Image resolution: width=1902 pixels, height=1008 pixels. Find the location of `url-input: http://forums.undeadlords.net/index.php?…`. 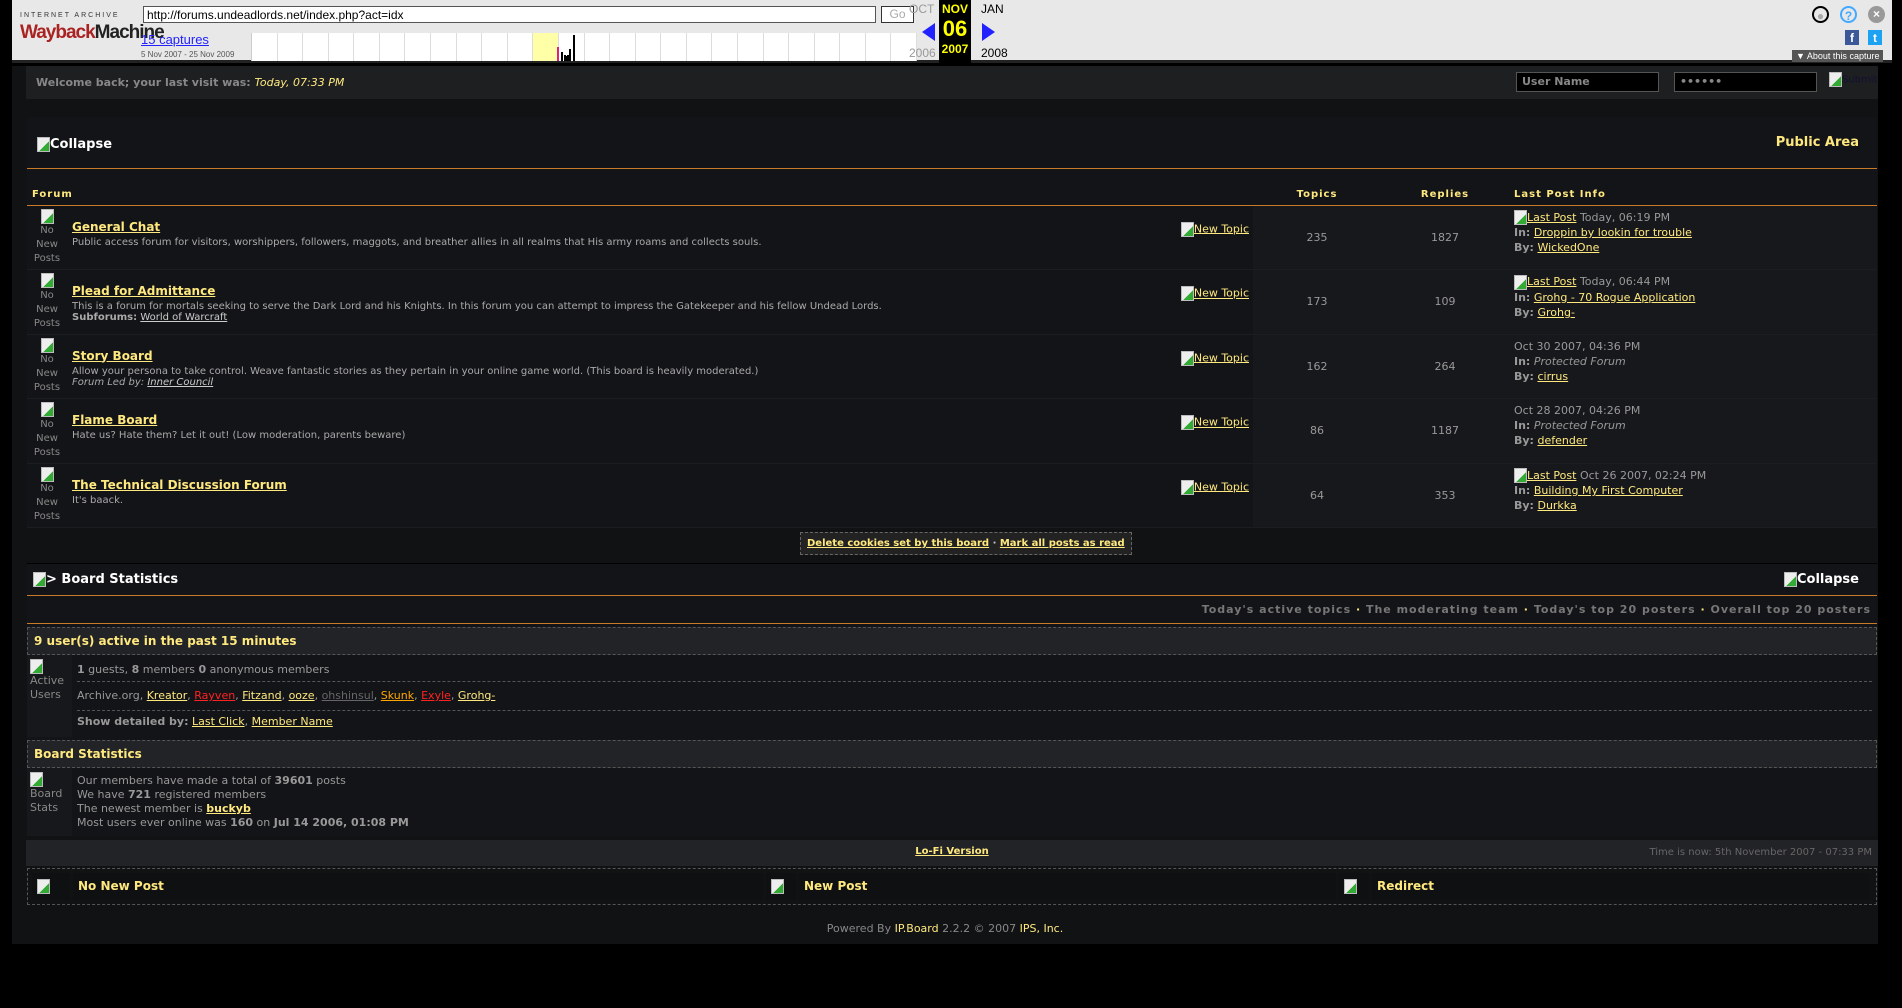

url-input: http://forums.undeadlords.net/index.php?… is located at coordinates (509, 14).